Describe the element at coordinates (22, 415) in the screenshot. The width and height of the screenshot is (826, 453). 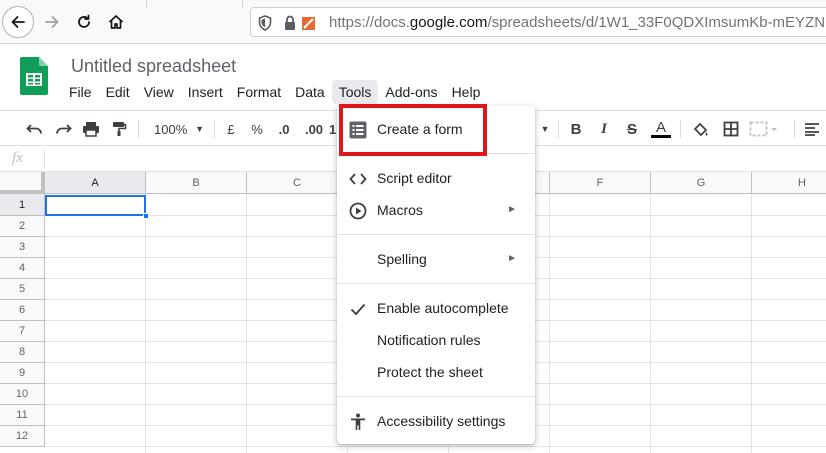
I see `row-header: 11` at that location.